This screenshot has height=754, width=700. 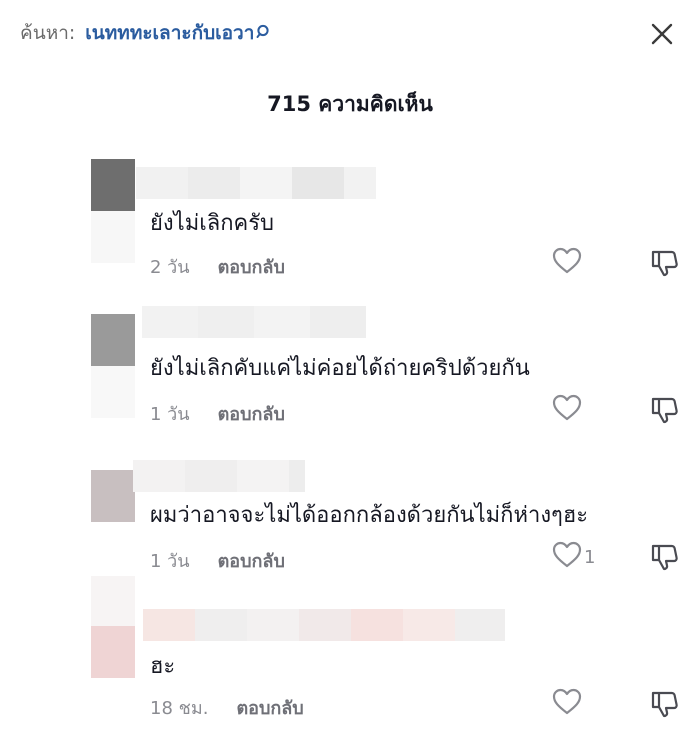 I want to click on like-button: 1, so click(x=573, y=557).